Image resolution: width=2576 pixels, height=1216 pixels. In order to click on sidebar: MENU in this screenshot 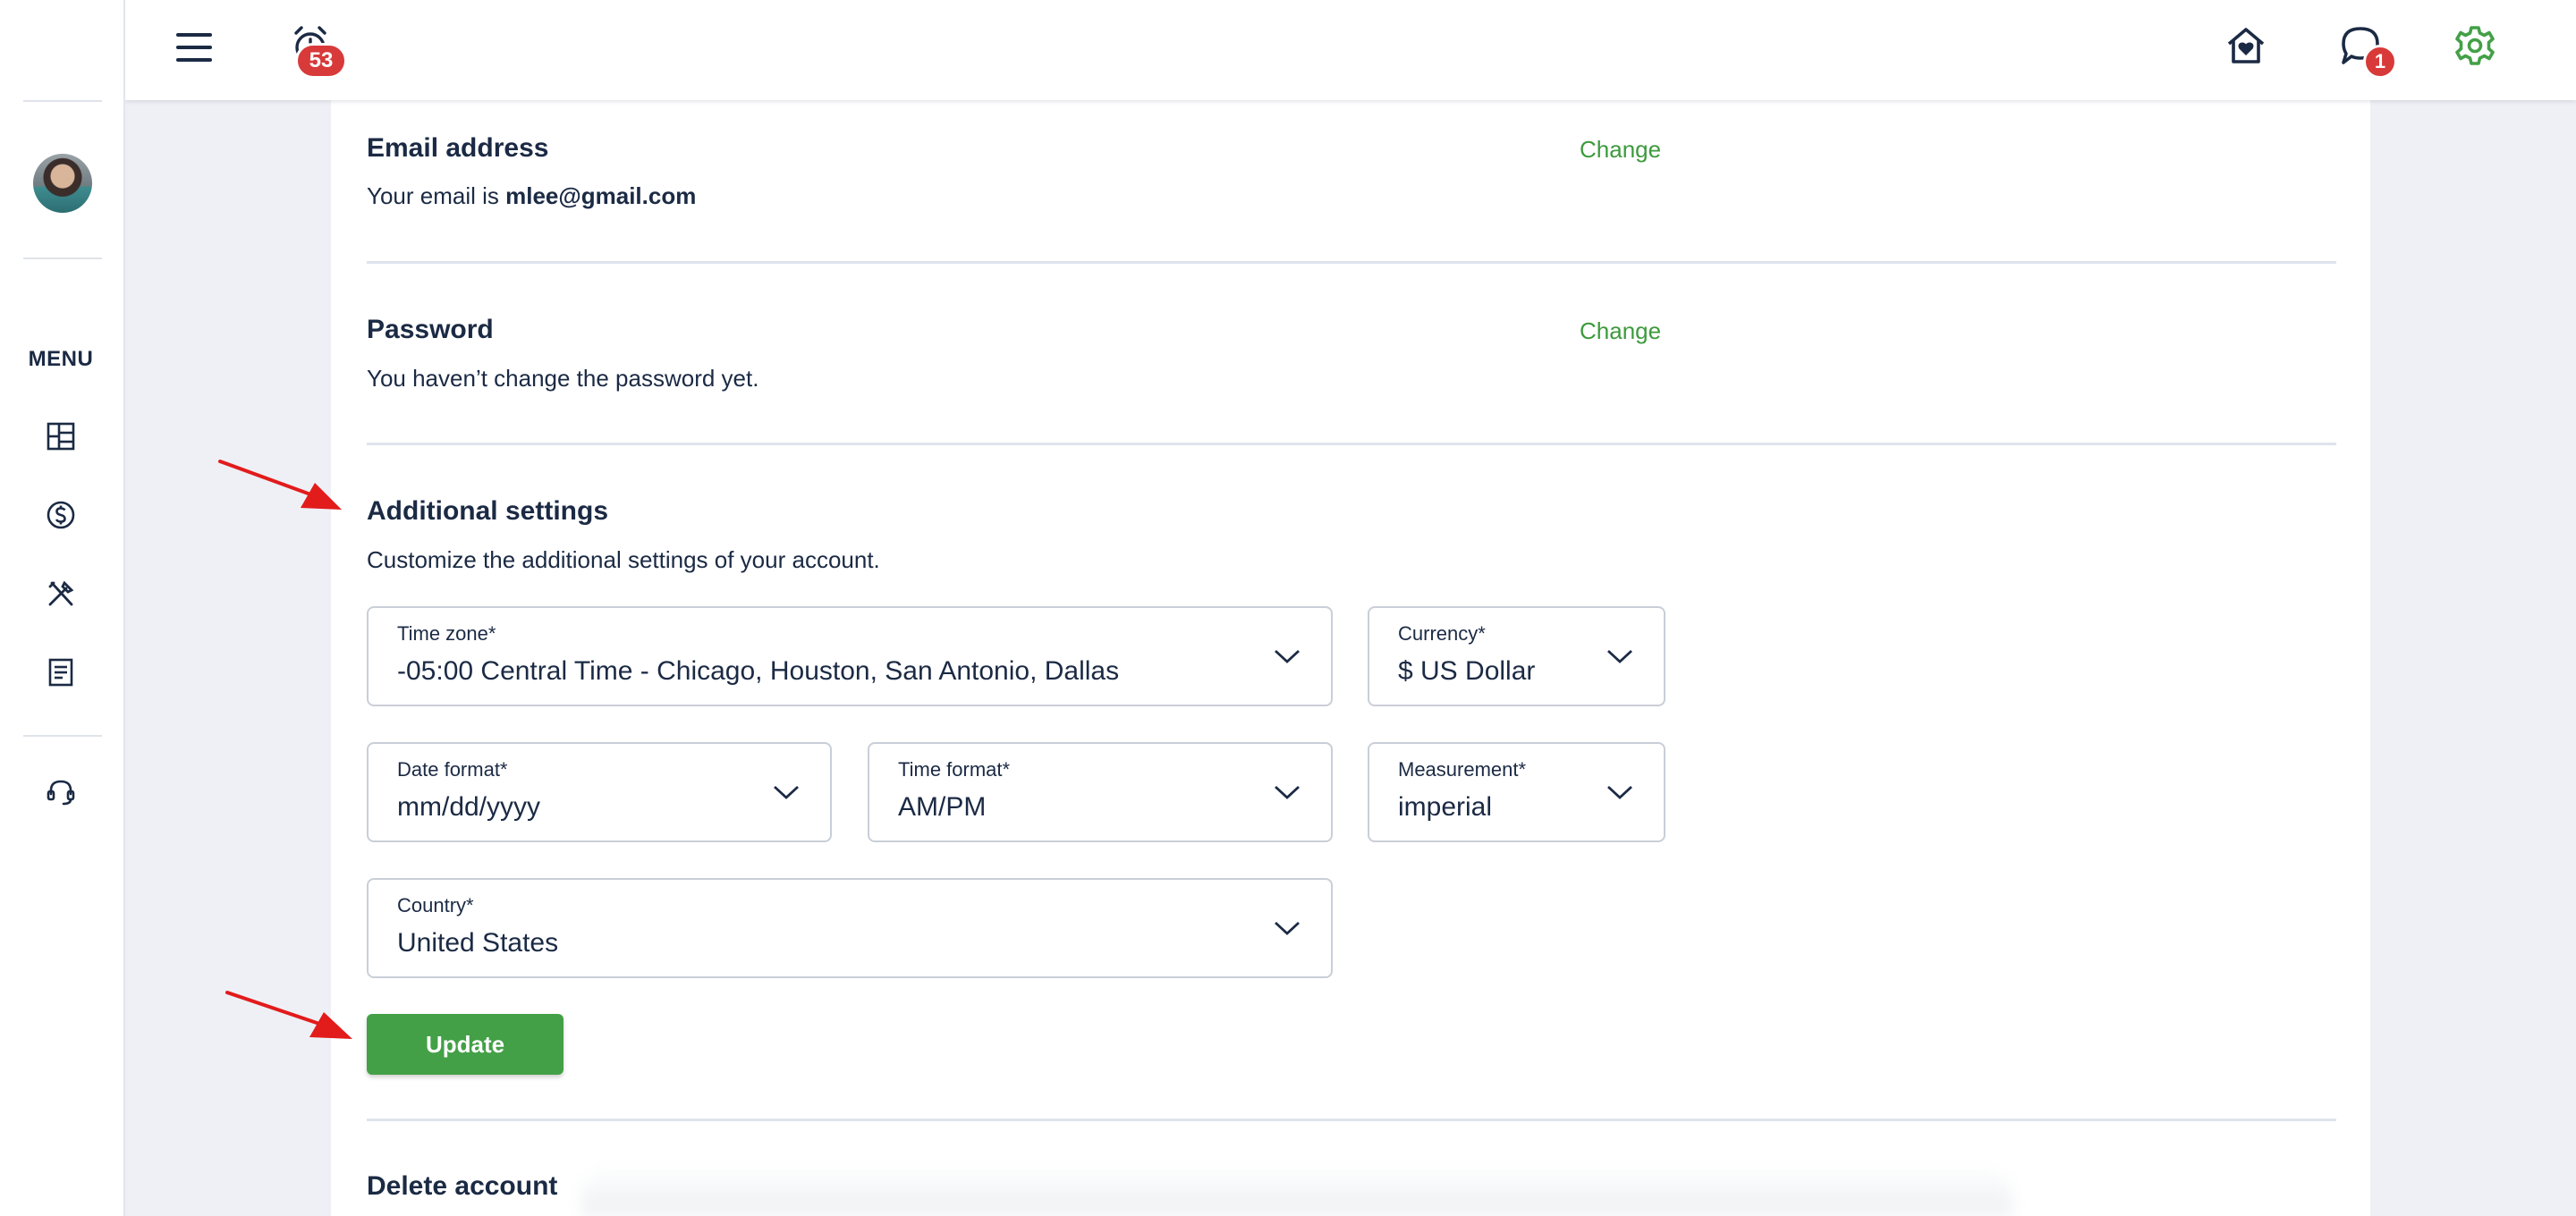, I will do `click(62, 608)`.